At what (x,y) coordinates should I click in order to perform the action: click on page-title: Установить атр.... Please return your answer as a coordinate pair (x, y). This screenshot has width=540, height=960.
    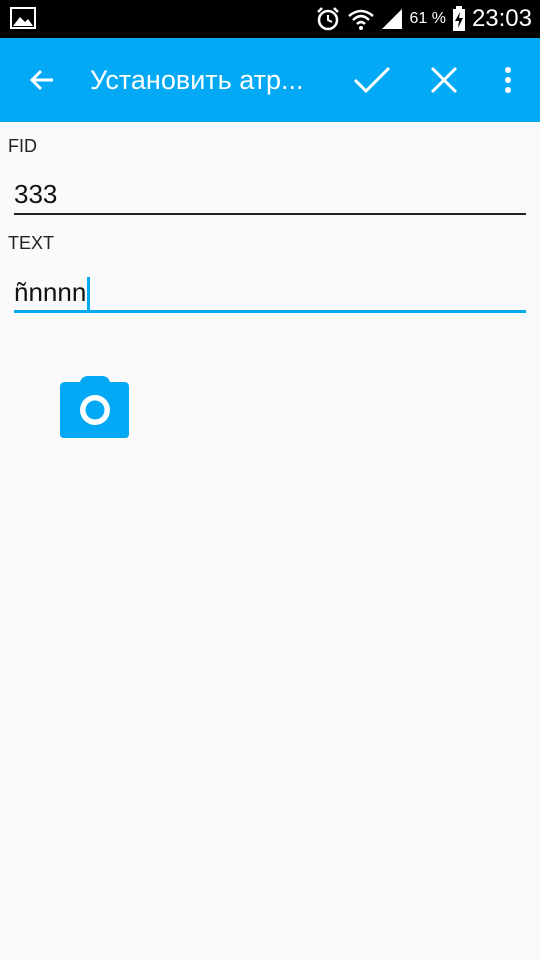
    Looking at the image, I should click on (197, 80).